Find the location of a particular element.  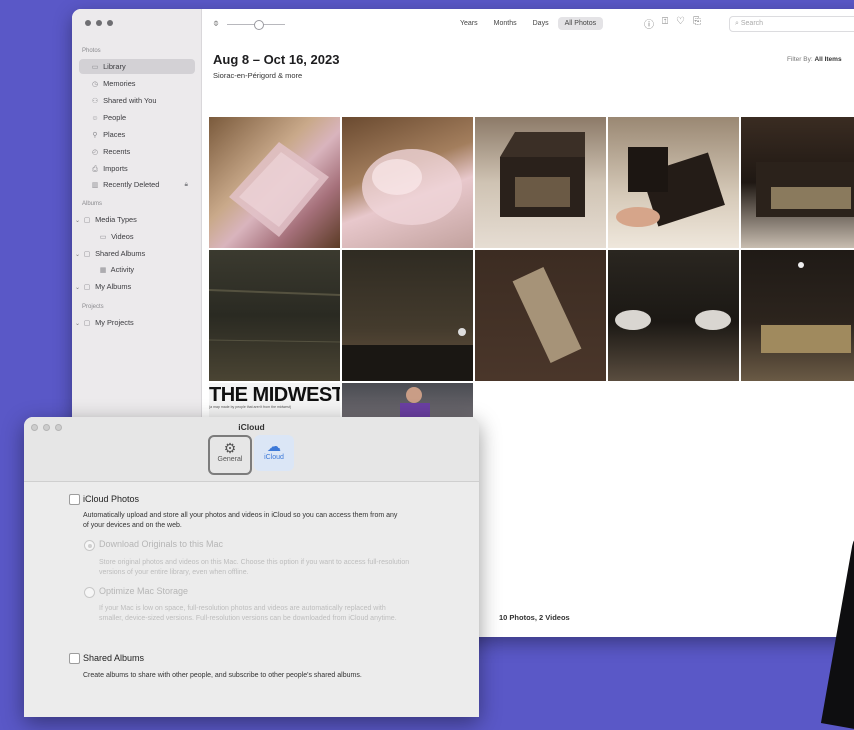

imports-icon: ⎙ is located at coordinates (95, 169).